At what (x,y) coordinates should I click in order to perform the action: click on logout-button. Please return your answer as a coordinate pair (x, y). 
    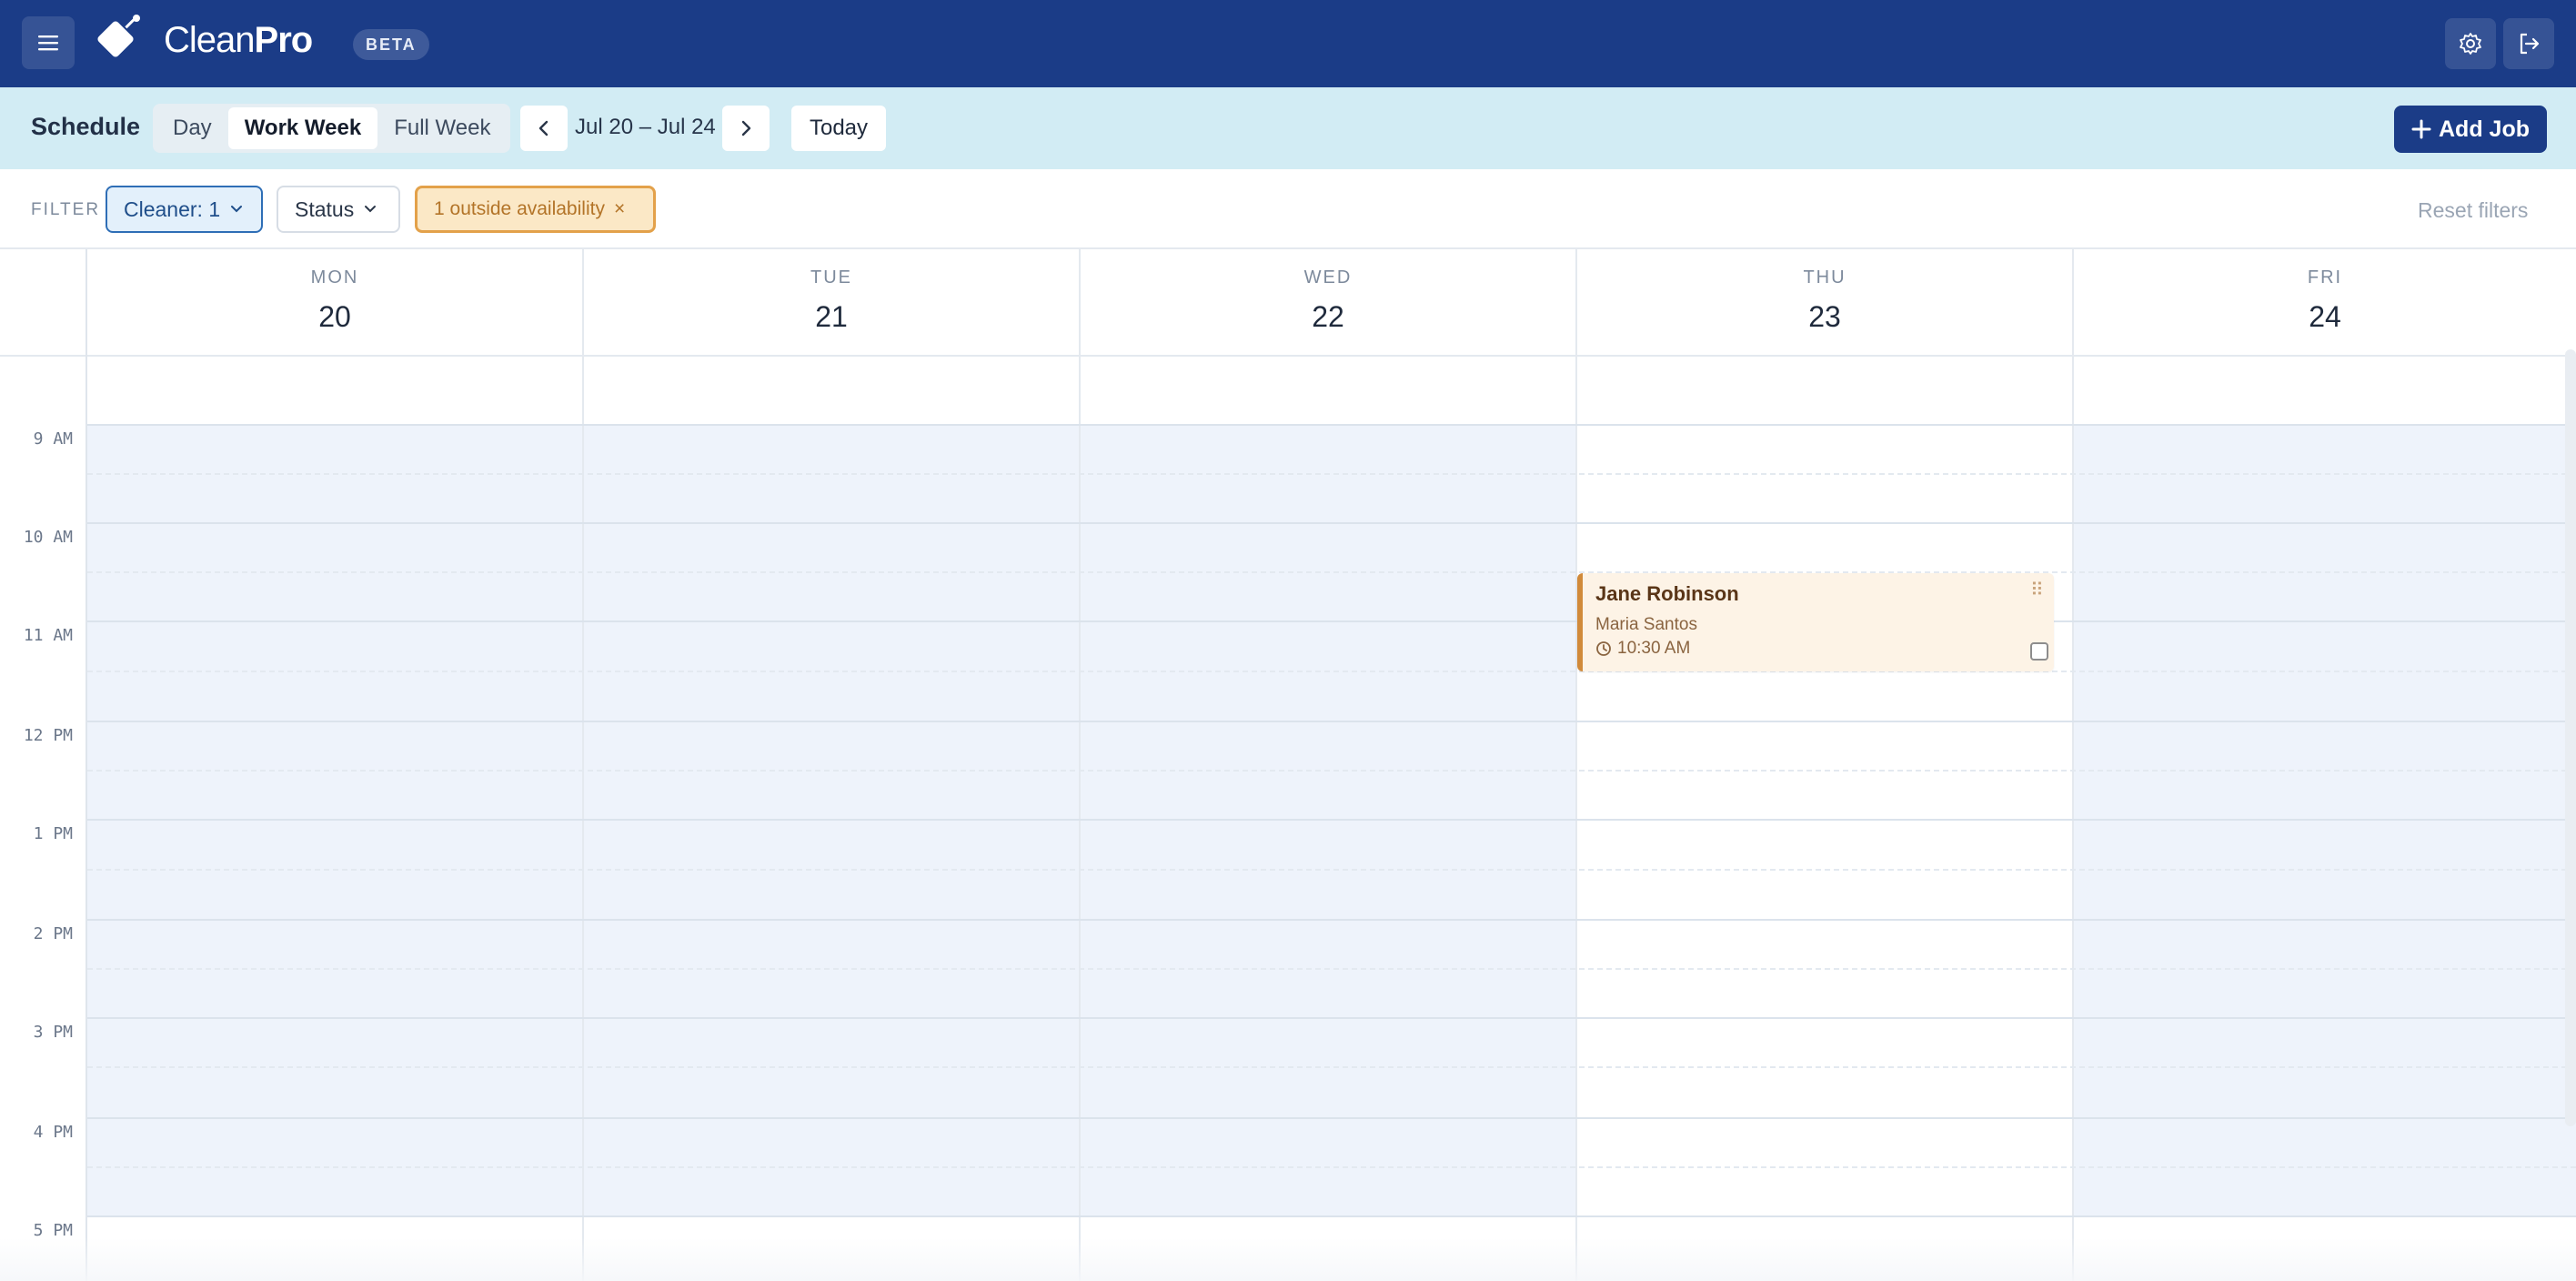
    Looking at the image, I should click on (2528, 43).